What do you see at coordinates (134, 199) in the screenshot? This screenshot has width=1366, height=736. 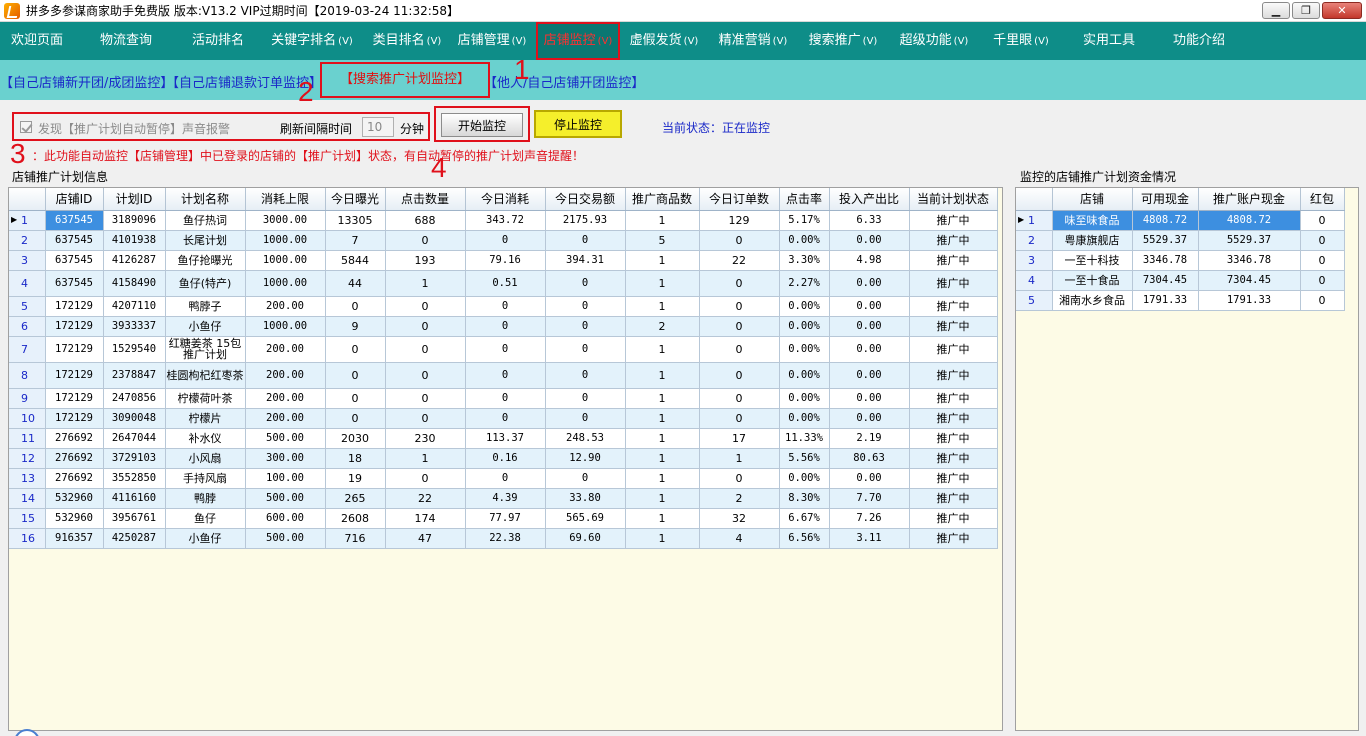 I see `column-header: 计划ID` at bounding box center [134, 199].